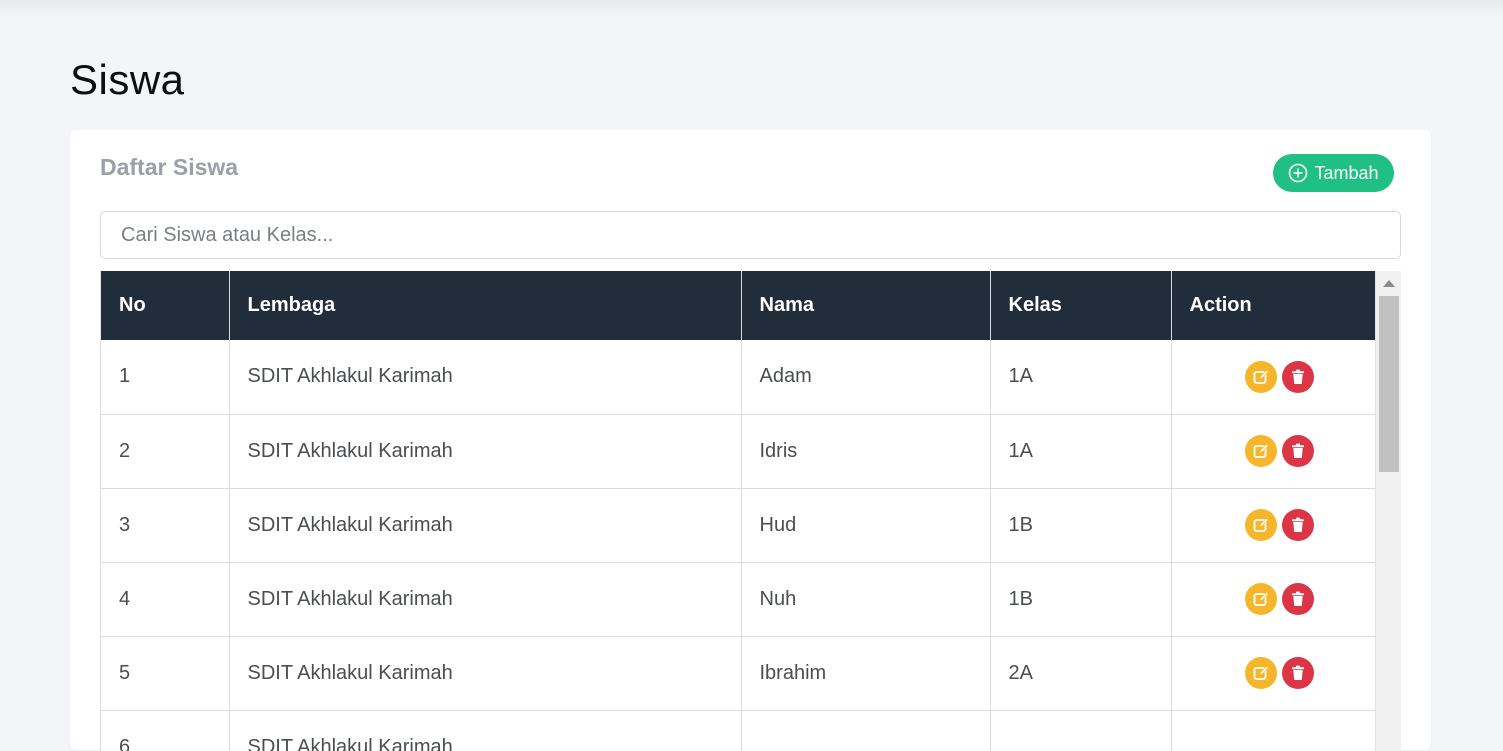  Describe the element at coordinates (1389, 384) in the screenshot. I see `scrollbar-thumb` at that location.